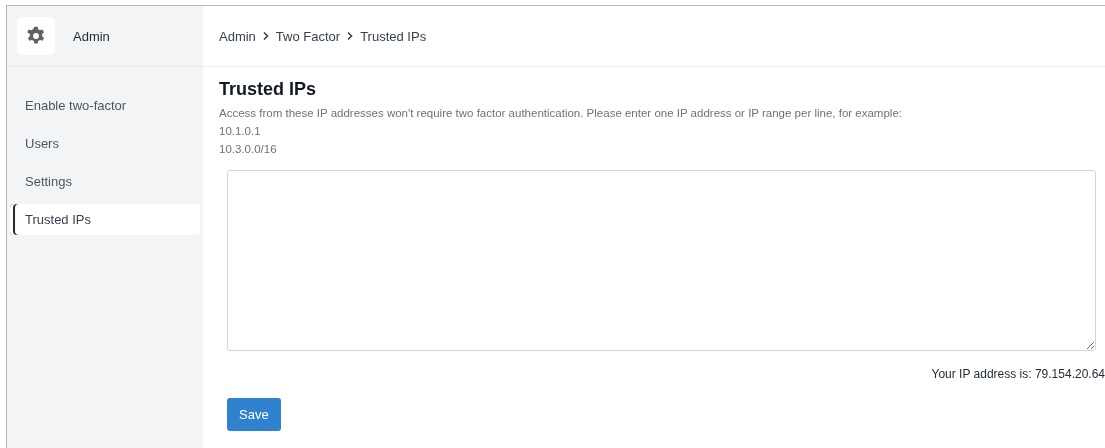  What do you see at coordinates (105, 143) in the screenshot?
I see `sidebar-item: Users` at bounding box center [105, 143].